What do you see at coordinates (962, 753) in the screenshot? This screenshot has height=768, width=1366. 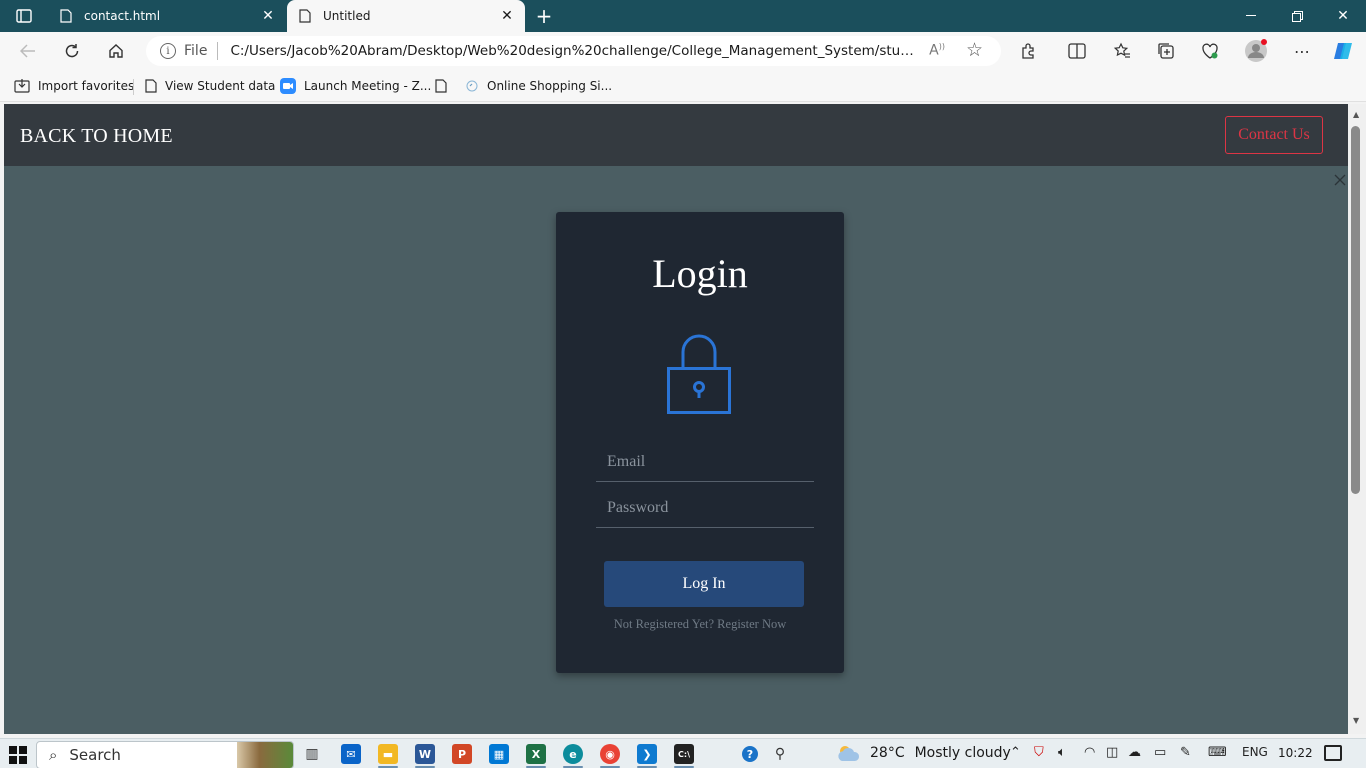 I see `weather-condition: Mostly cloudy` at bounding box center [962, 753].